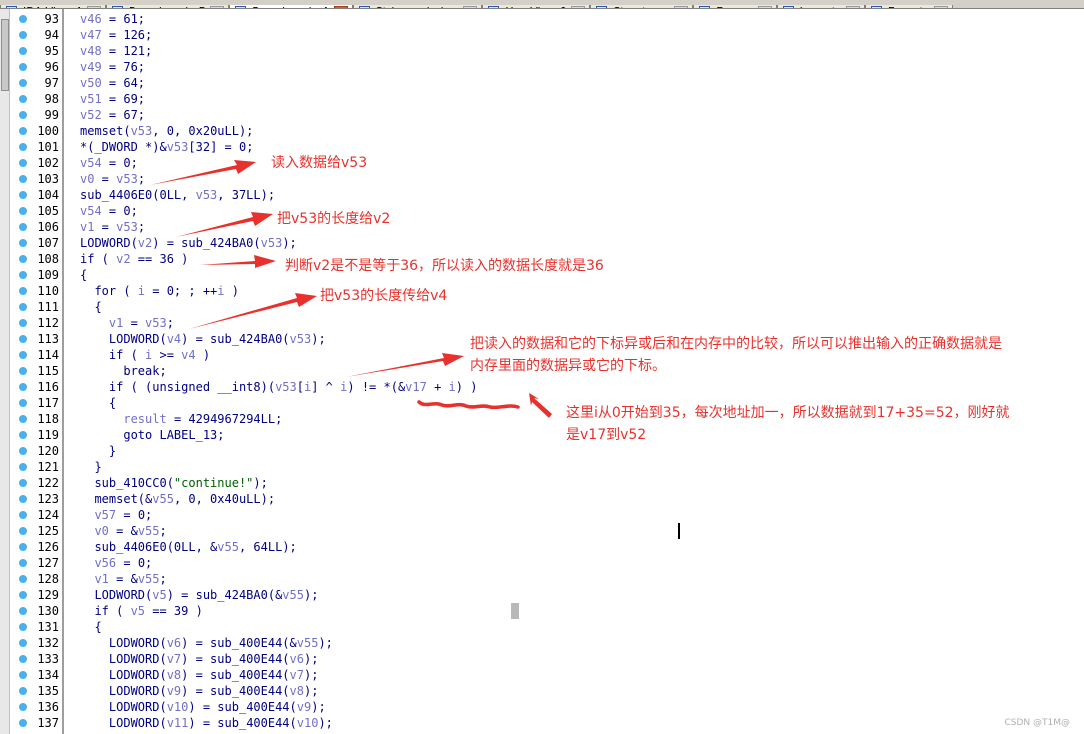 The width and height of the screenshot is (1084, 734). What do you see at coordinates (515, 611) in the screenshot?
I see `caret-block` at bounding box center [515, 611].